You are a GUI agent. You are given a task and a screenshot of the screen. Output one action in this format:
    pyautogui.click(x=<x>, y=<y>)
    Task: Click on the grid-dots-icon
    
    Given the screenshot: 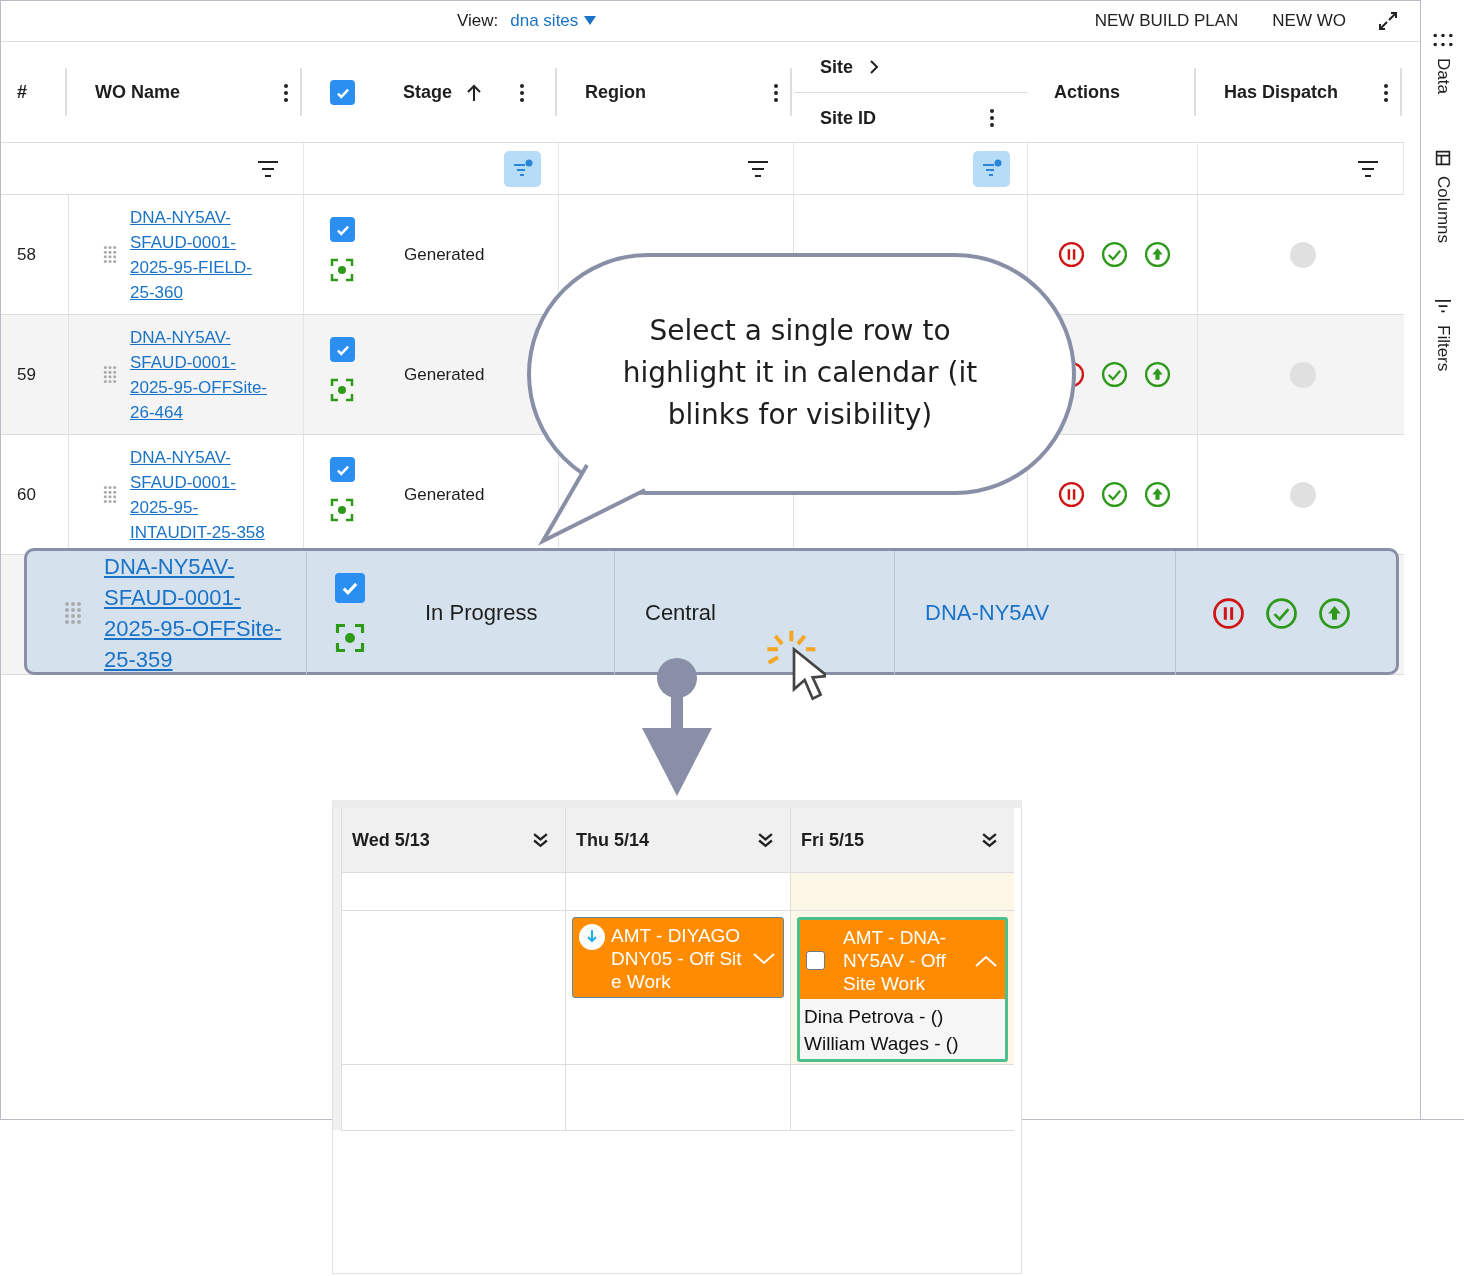 What is the action you would take?
    pyautogui.click(x=1442, y=40)
    